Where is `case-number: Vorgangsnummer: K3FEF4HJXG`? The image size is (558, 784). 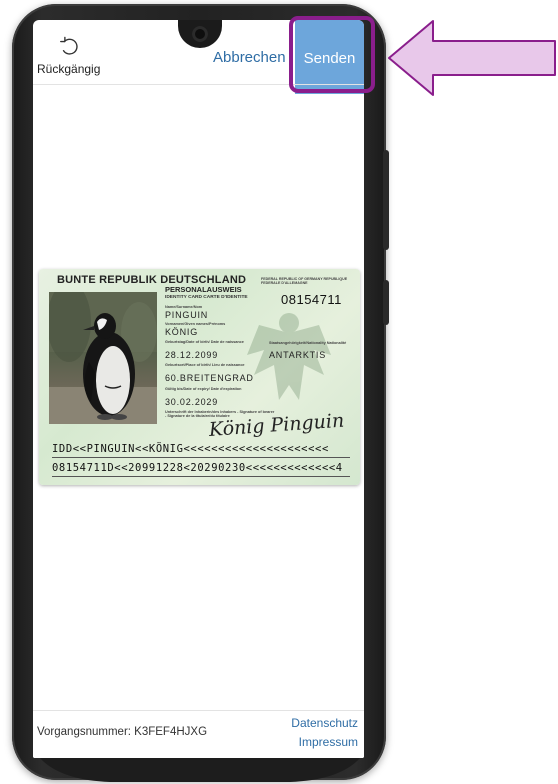
case-number: Vorgangsnummer: K3FEF4HJXG is located at coordinates (122, 732).